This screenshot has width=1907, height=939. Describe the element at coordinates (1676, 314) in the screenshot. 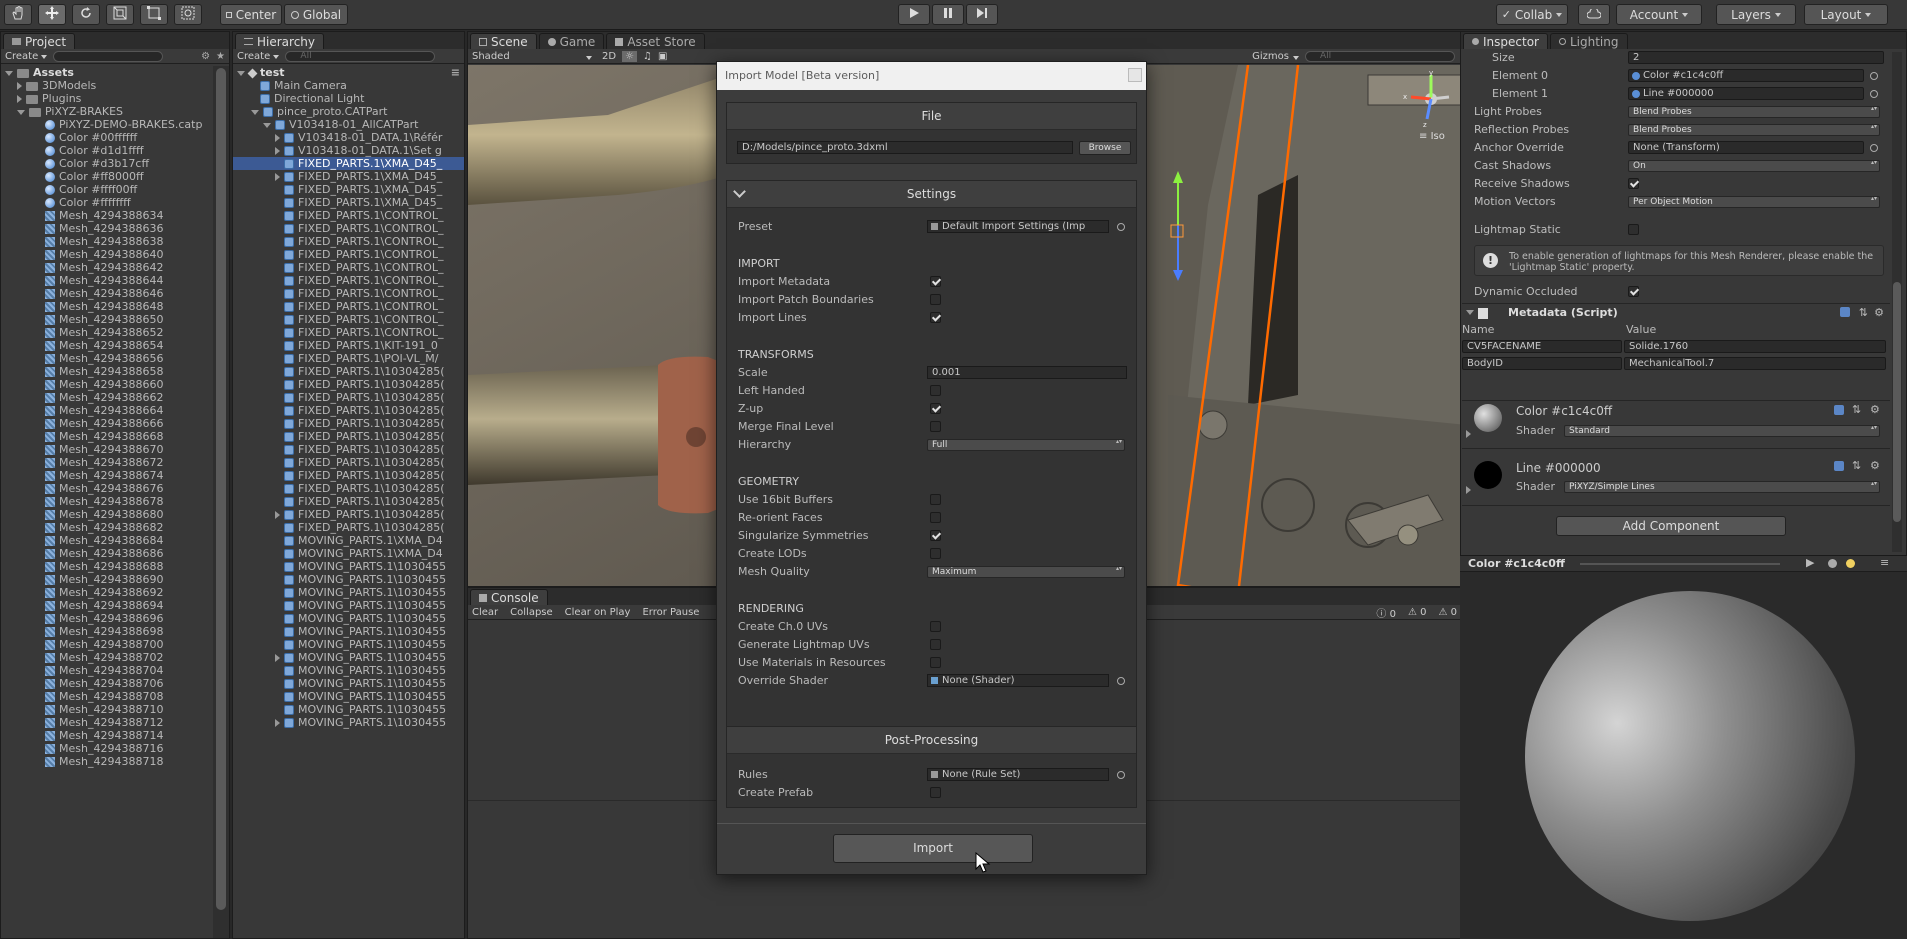

I see `metadata-component-header: Metadata (Script) ⇅ ⚙` at that location.